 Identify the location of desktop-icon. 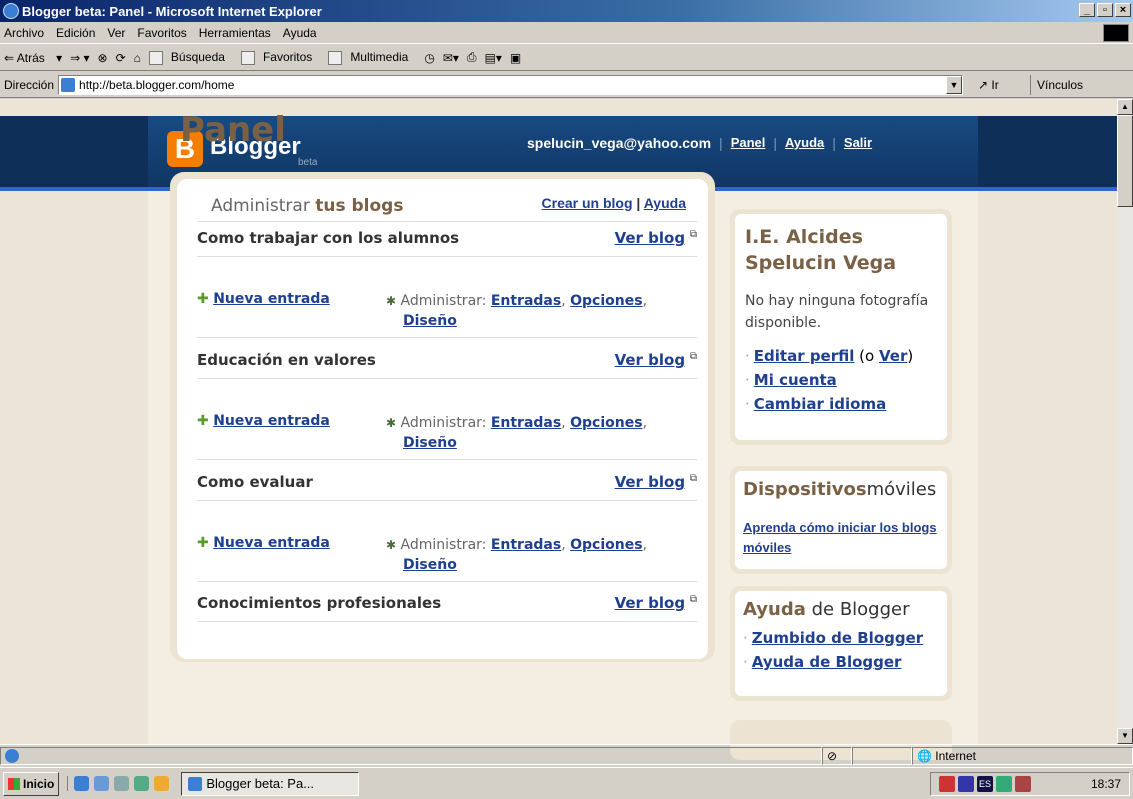
(122, 783).